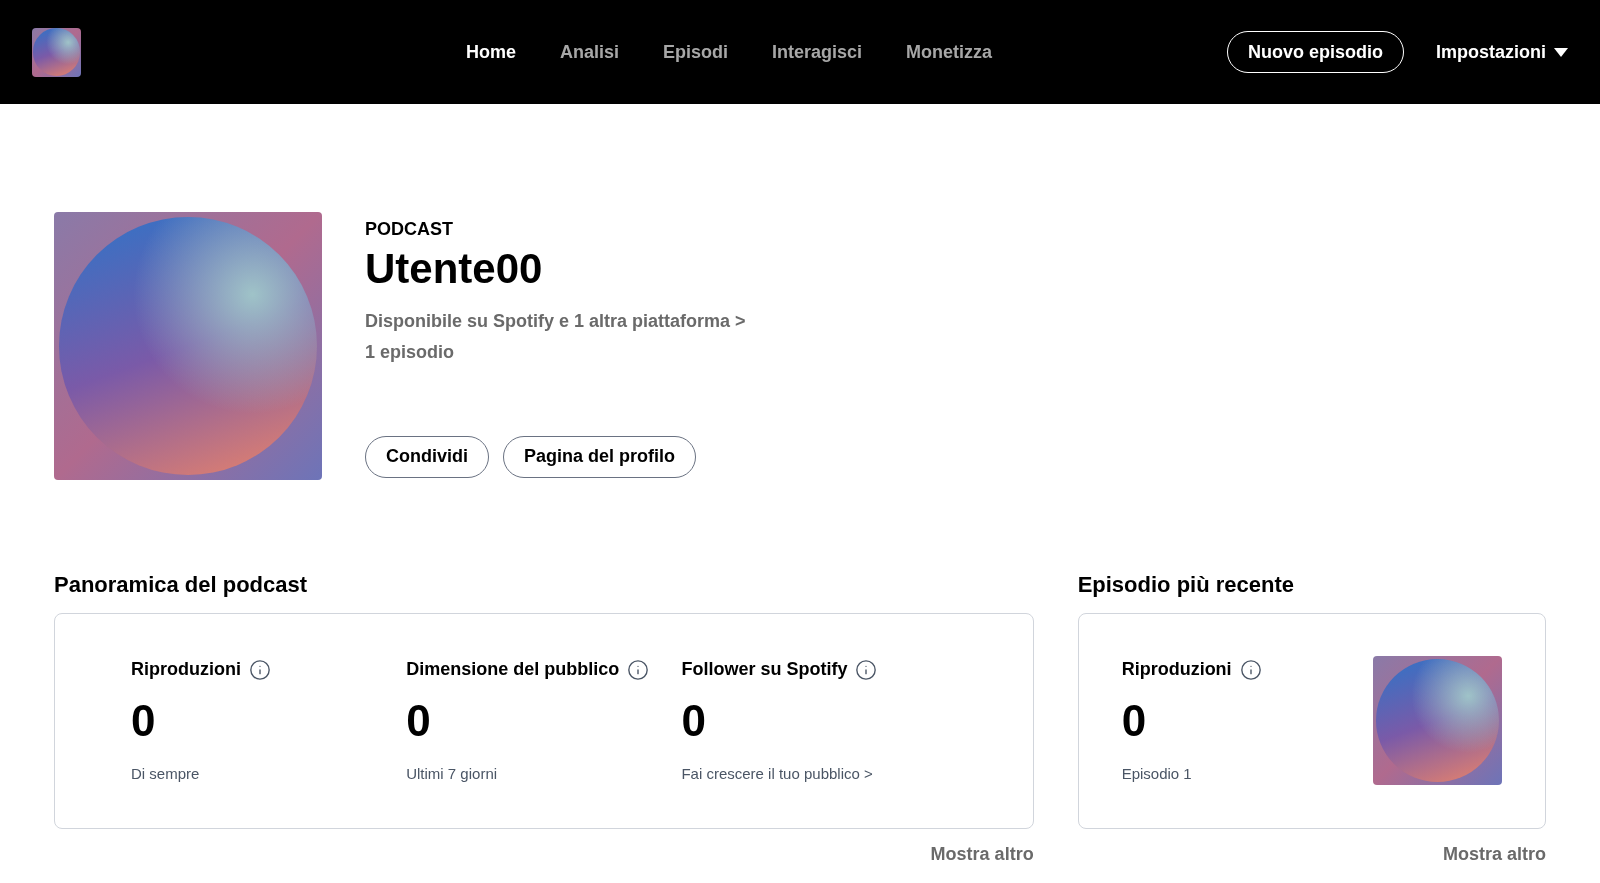 The height and width of the screenshot is (883, 1600). Describe the element at coordinates (513, 669) in the screenshot. I see `stat-label: Dimensione del pubblico` at that location.